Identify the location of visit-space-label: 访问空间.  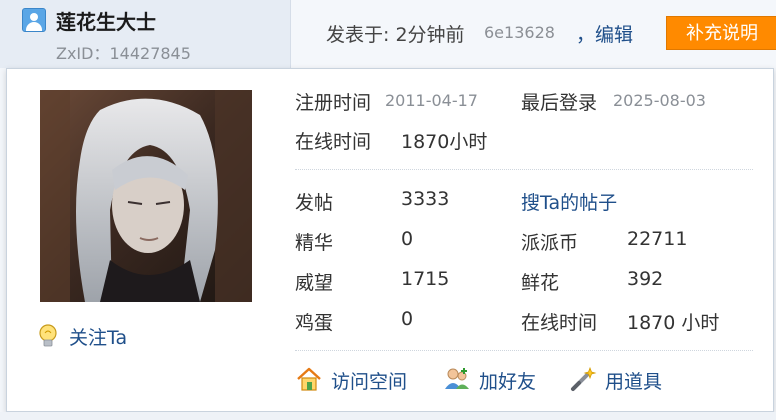
(369, 382).